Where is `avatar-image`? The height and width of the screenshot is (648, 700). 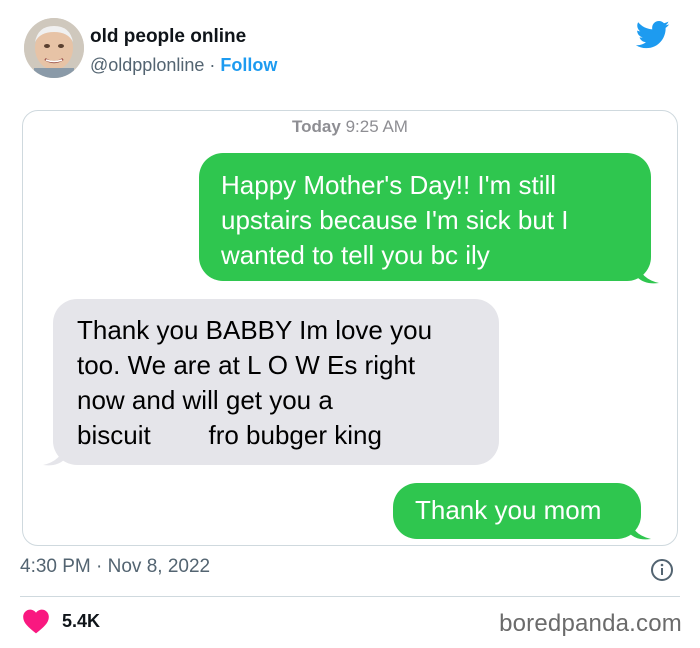
avatar-image is located at coordinates (54, 48).